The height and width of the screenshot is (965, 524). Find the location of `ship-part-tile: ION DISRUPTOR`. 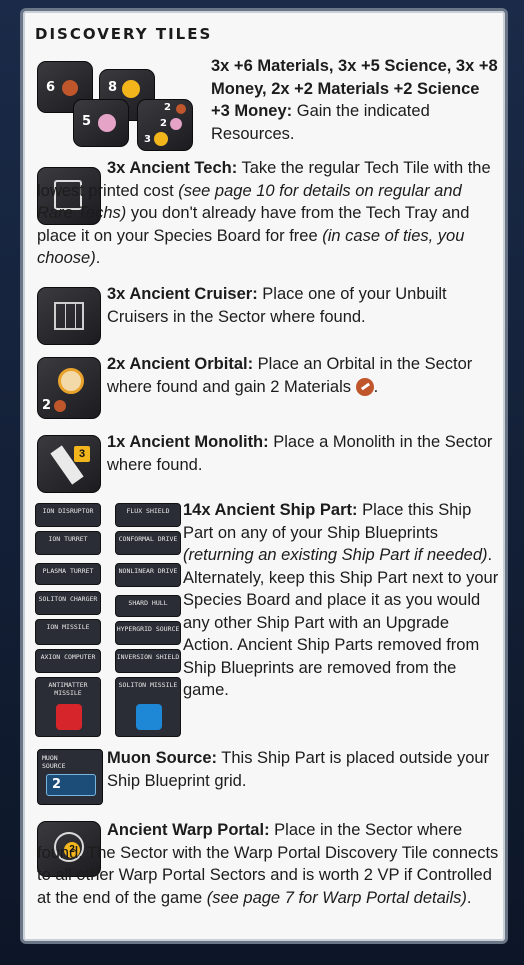

ship-part-tile: ION DISRUPTOR is located at coordinates (68, 515).